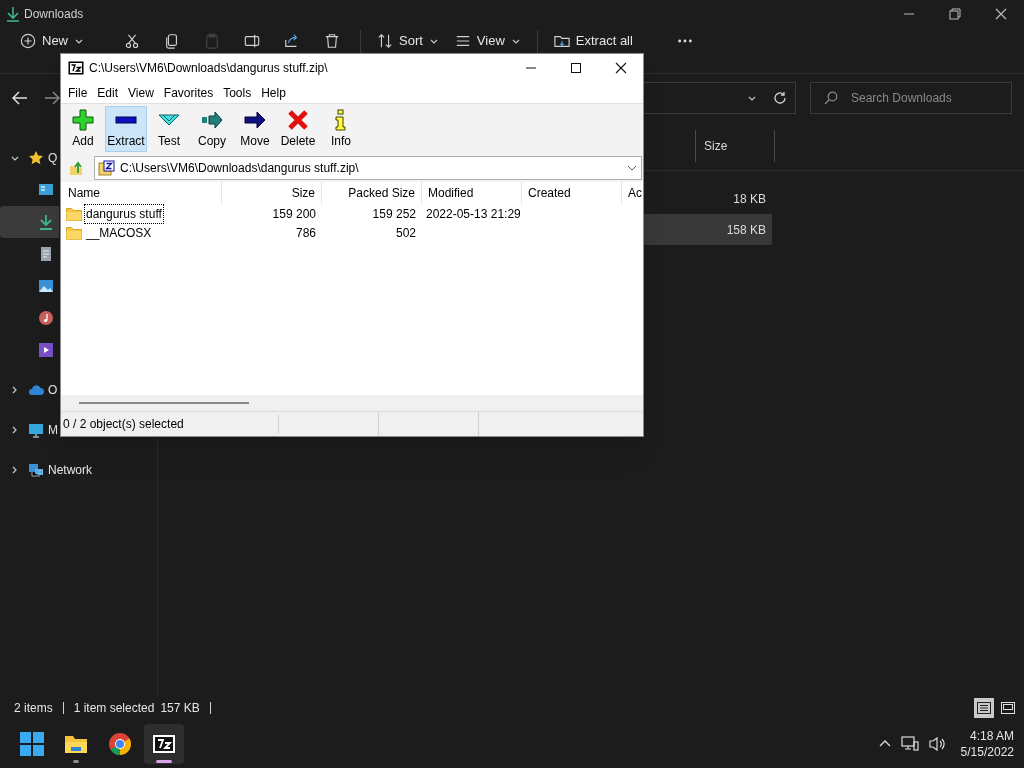 The image size is (1024, 768). I want to click on star-icon, so click(36, 158).